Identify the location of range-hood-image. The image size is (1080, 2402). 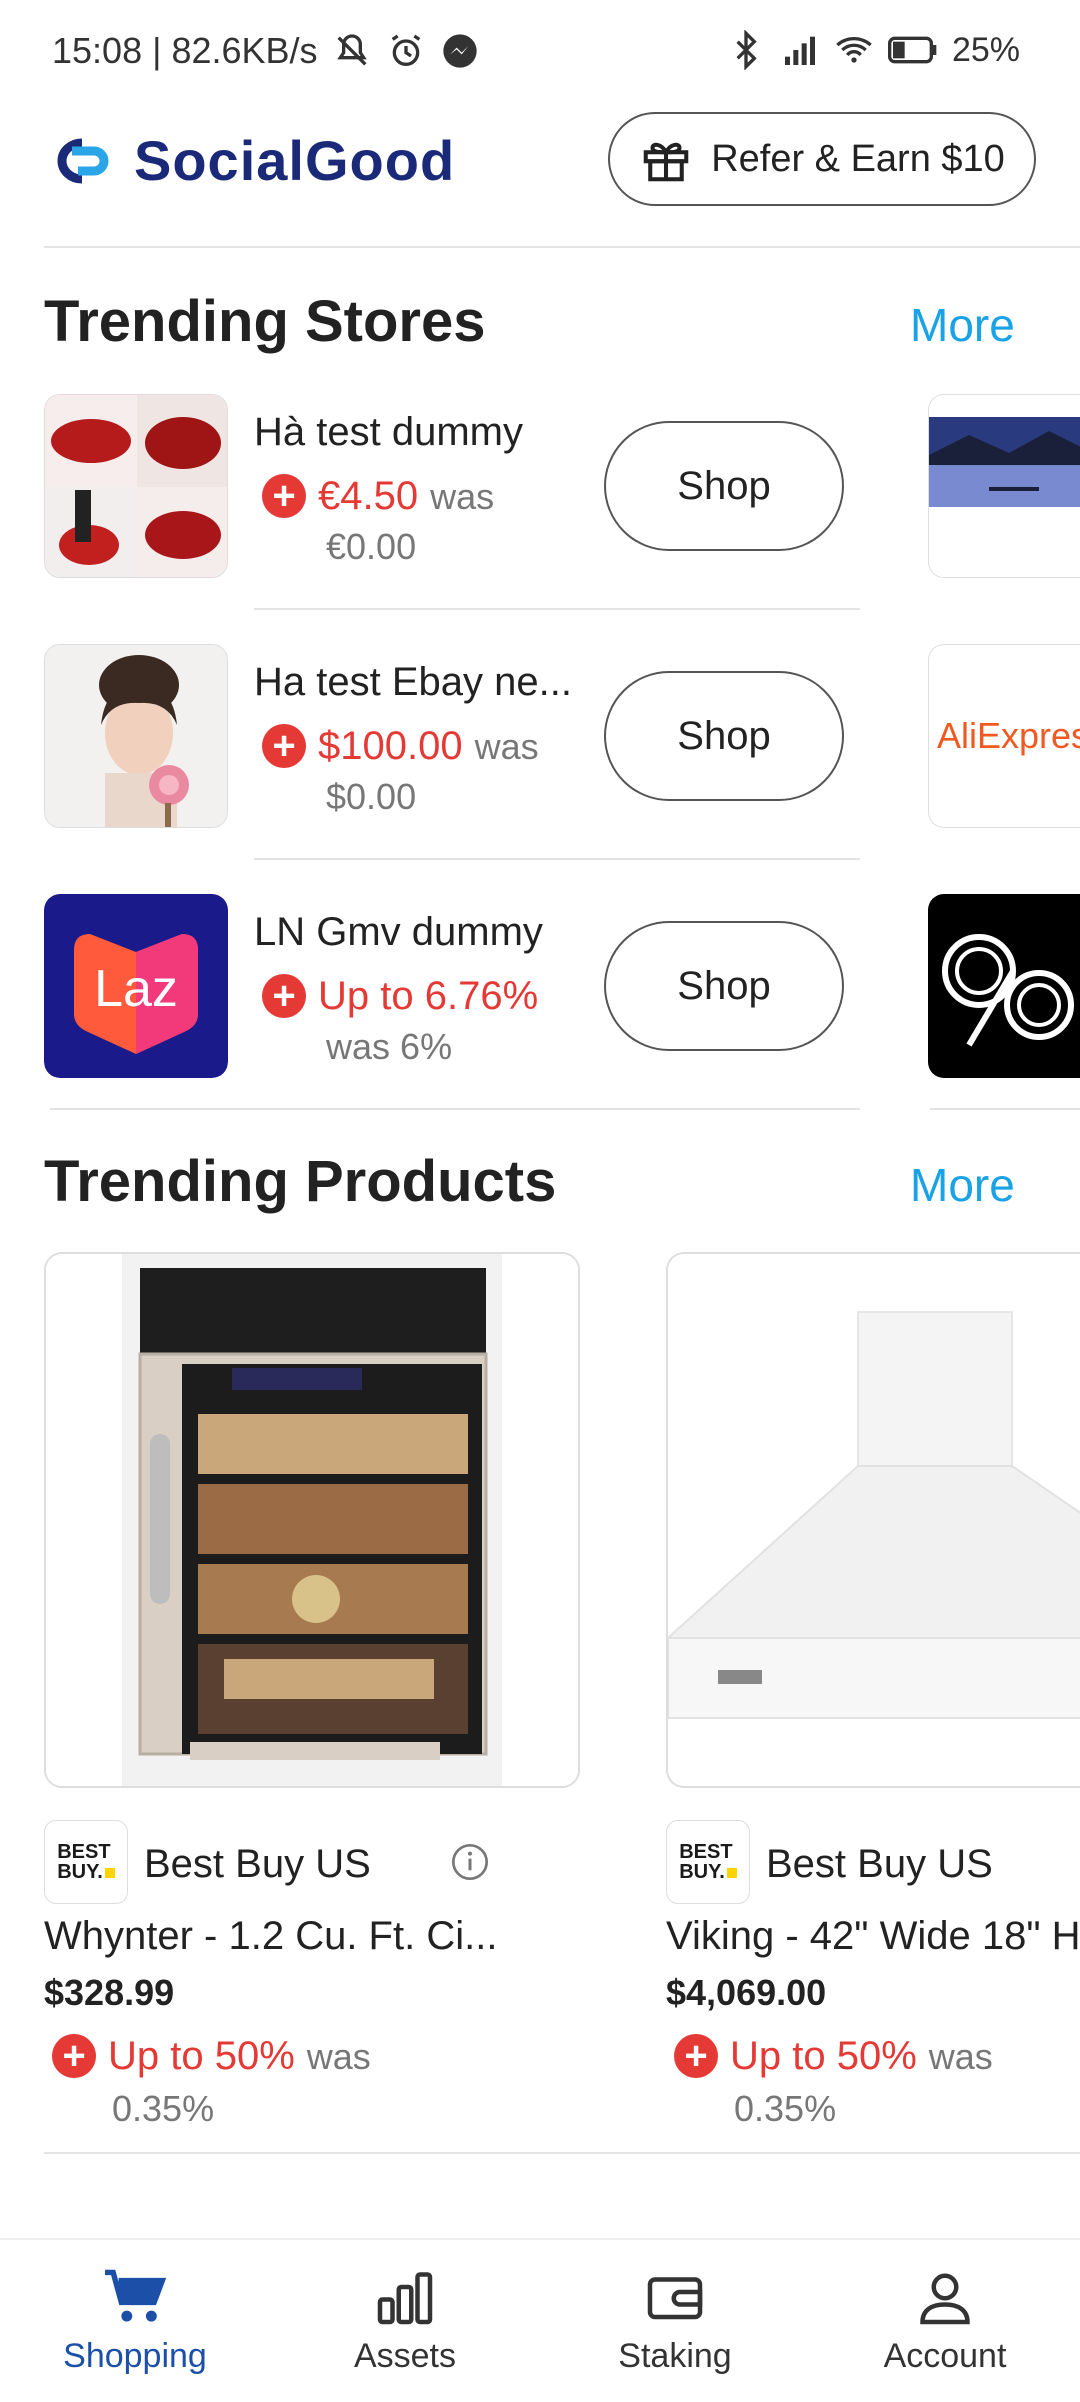
(874, 1520).